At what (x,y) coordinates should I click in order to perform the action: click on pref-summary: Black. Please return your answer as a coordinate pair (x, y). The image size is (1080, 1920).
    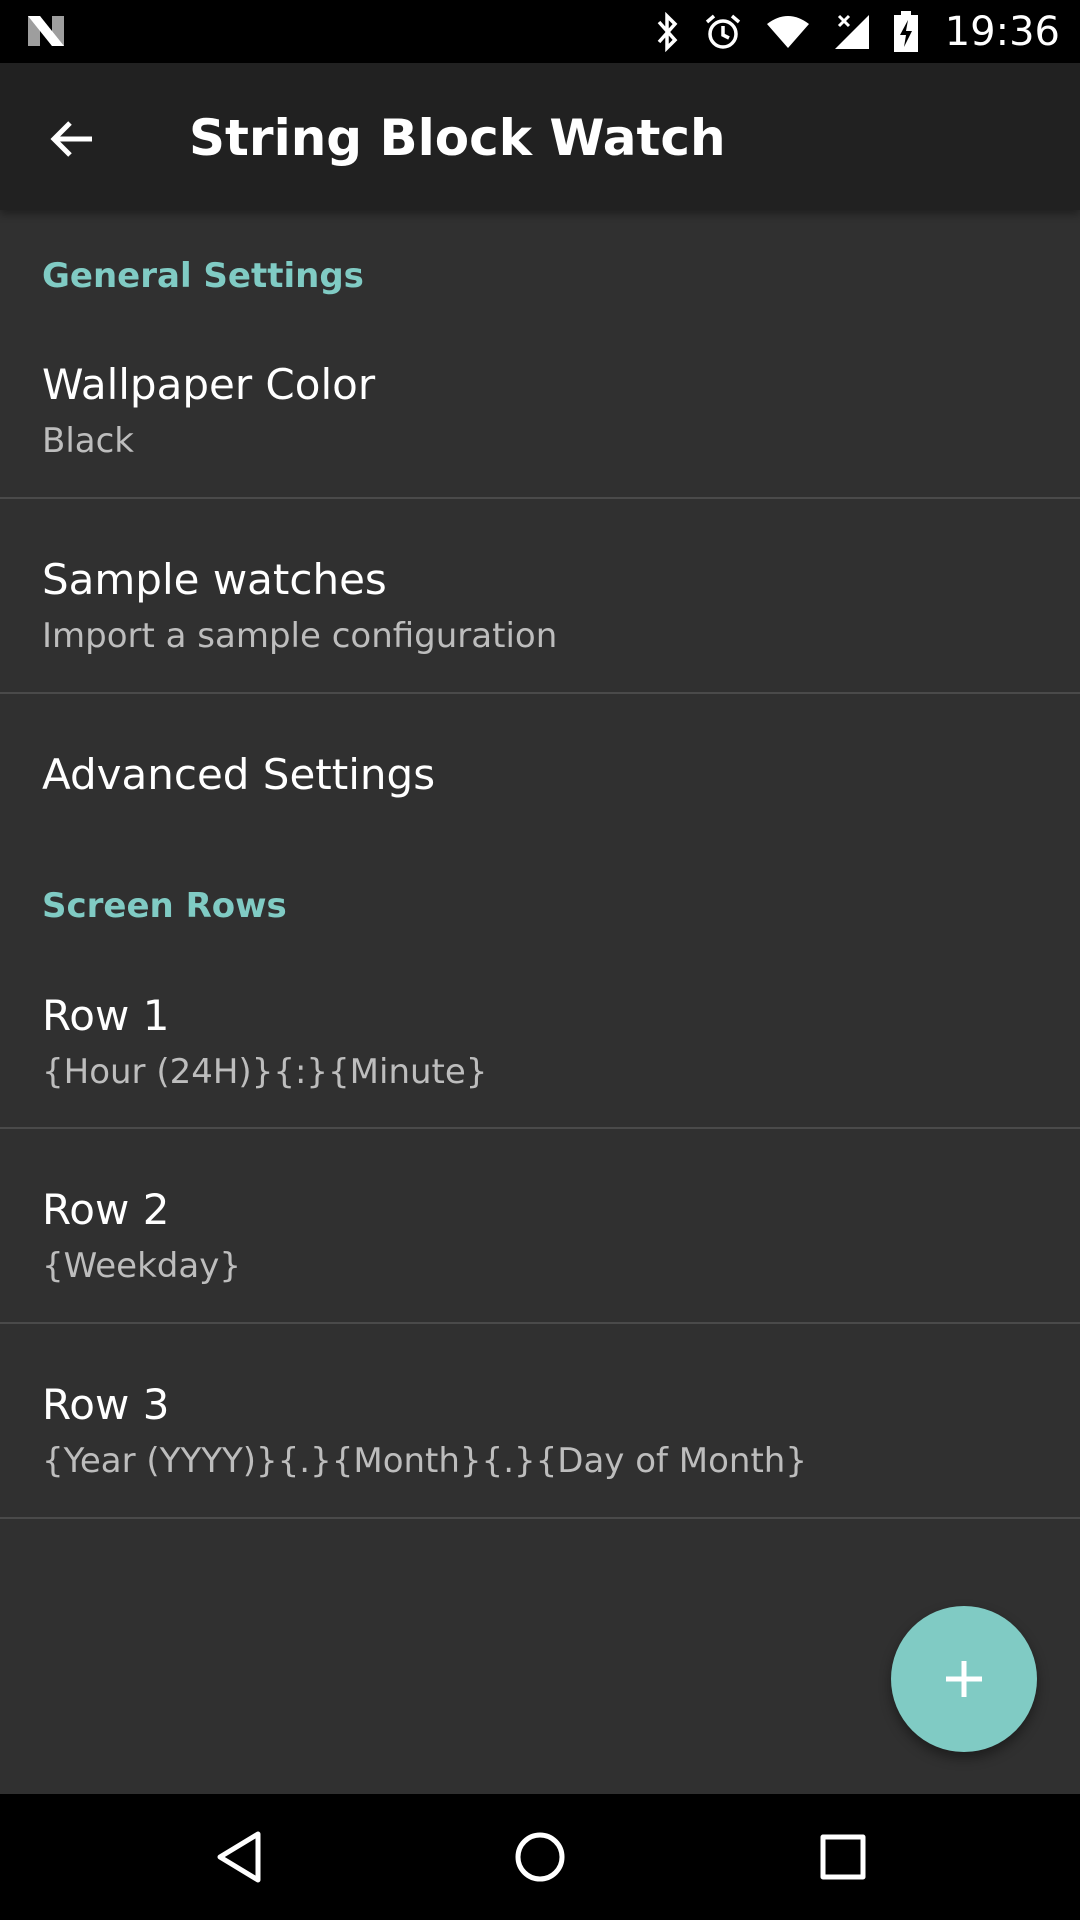
    Looking at the image, I should click on (88, 441).